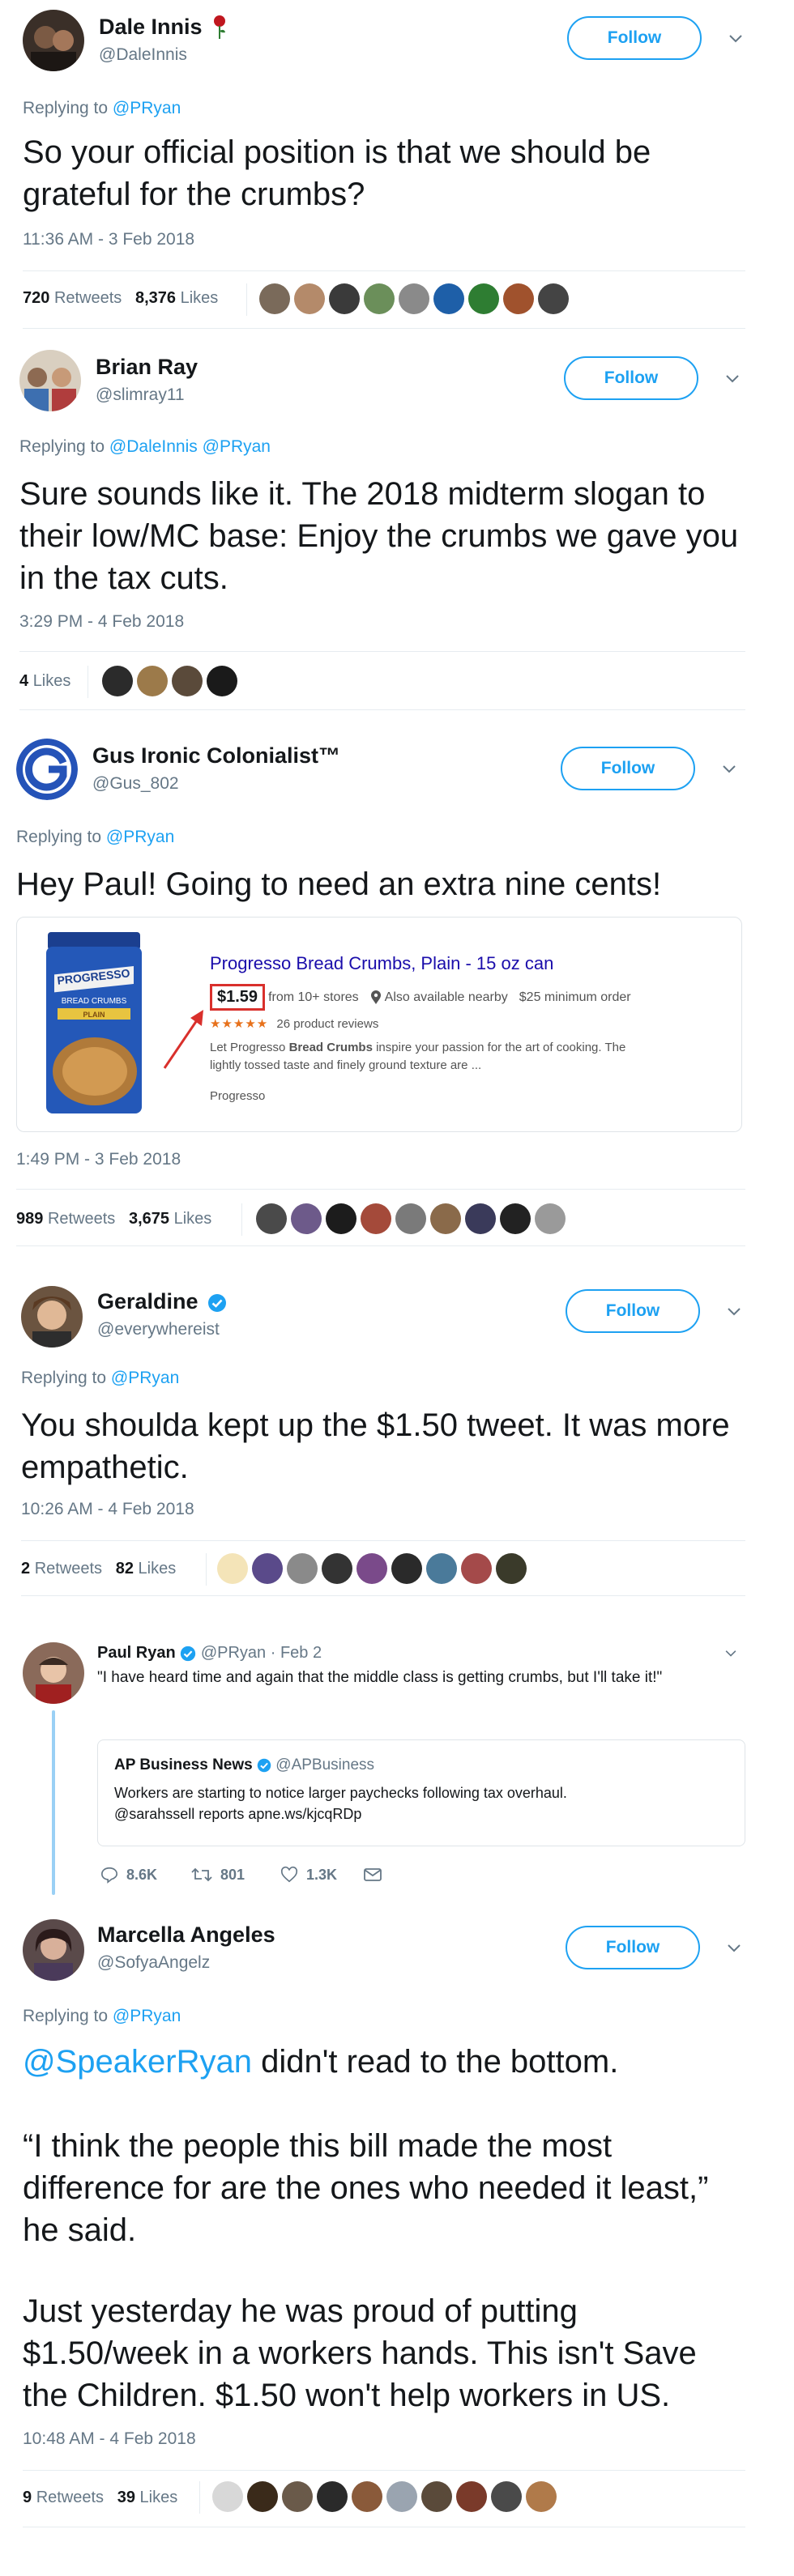  I want to click on timestamp: 10:26 AM - 4 Feb 2018, so click(107, 1509).